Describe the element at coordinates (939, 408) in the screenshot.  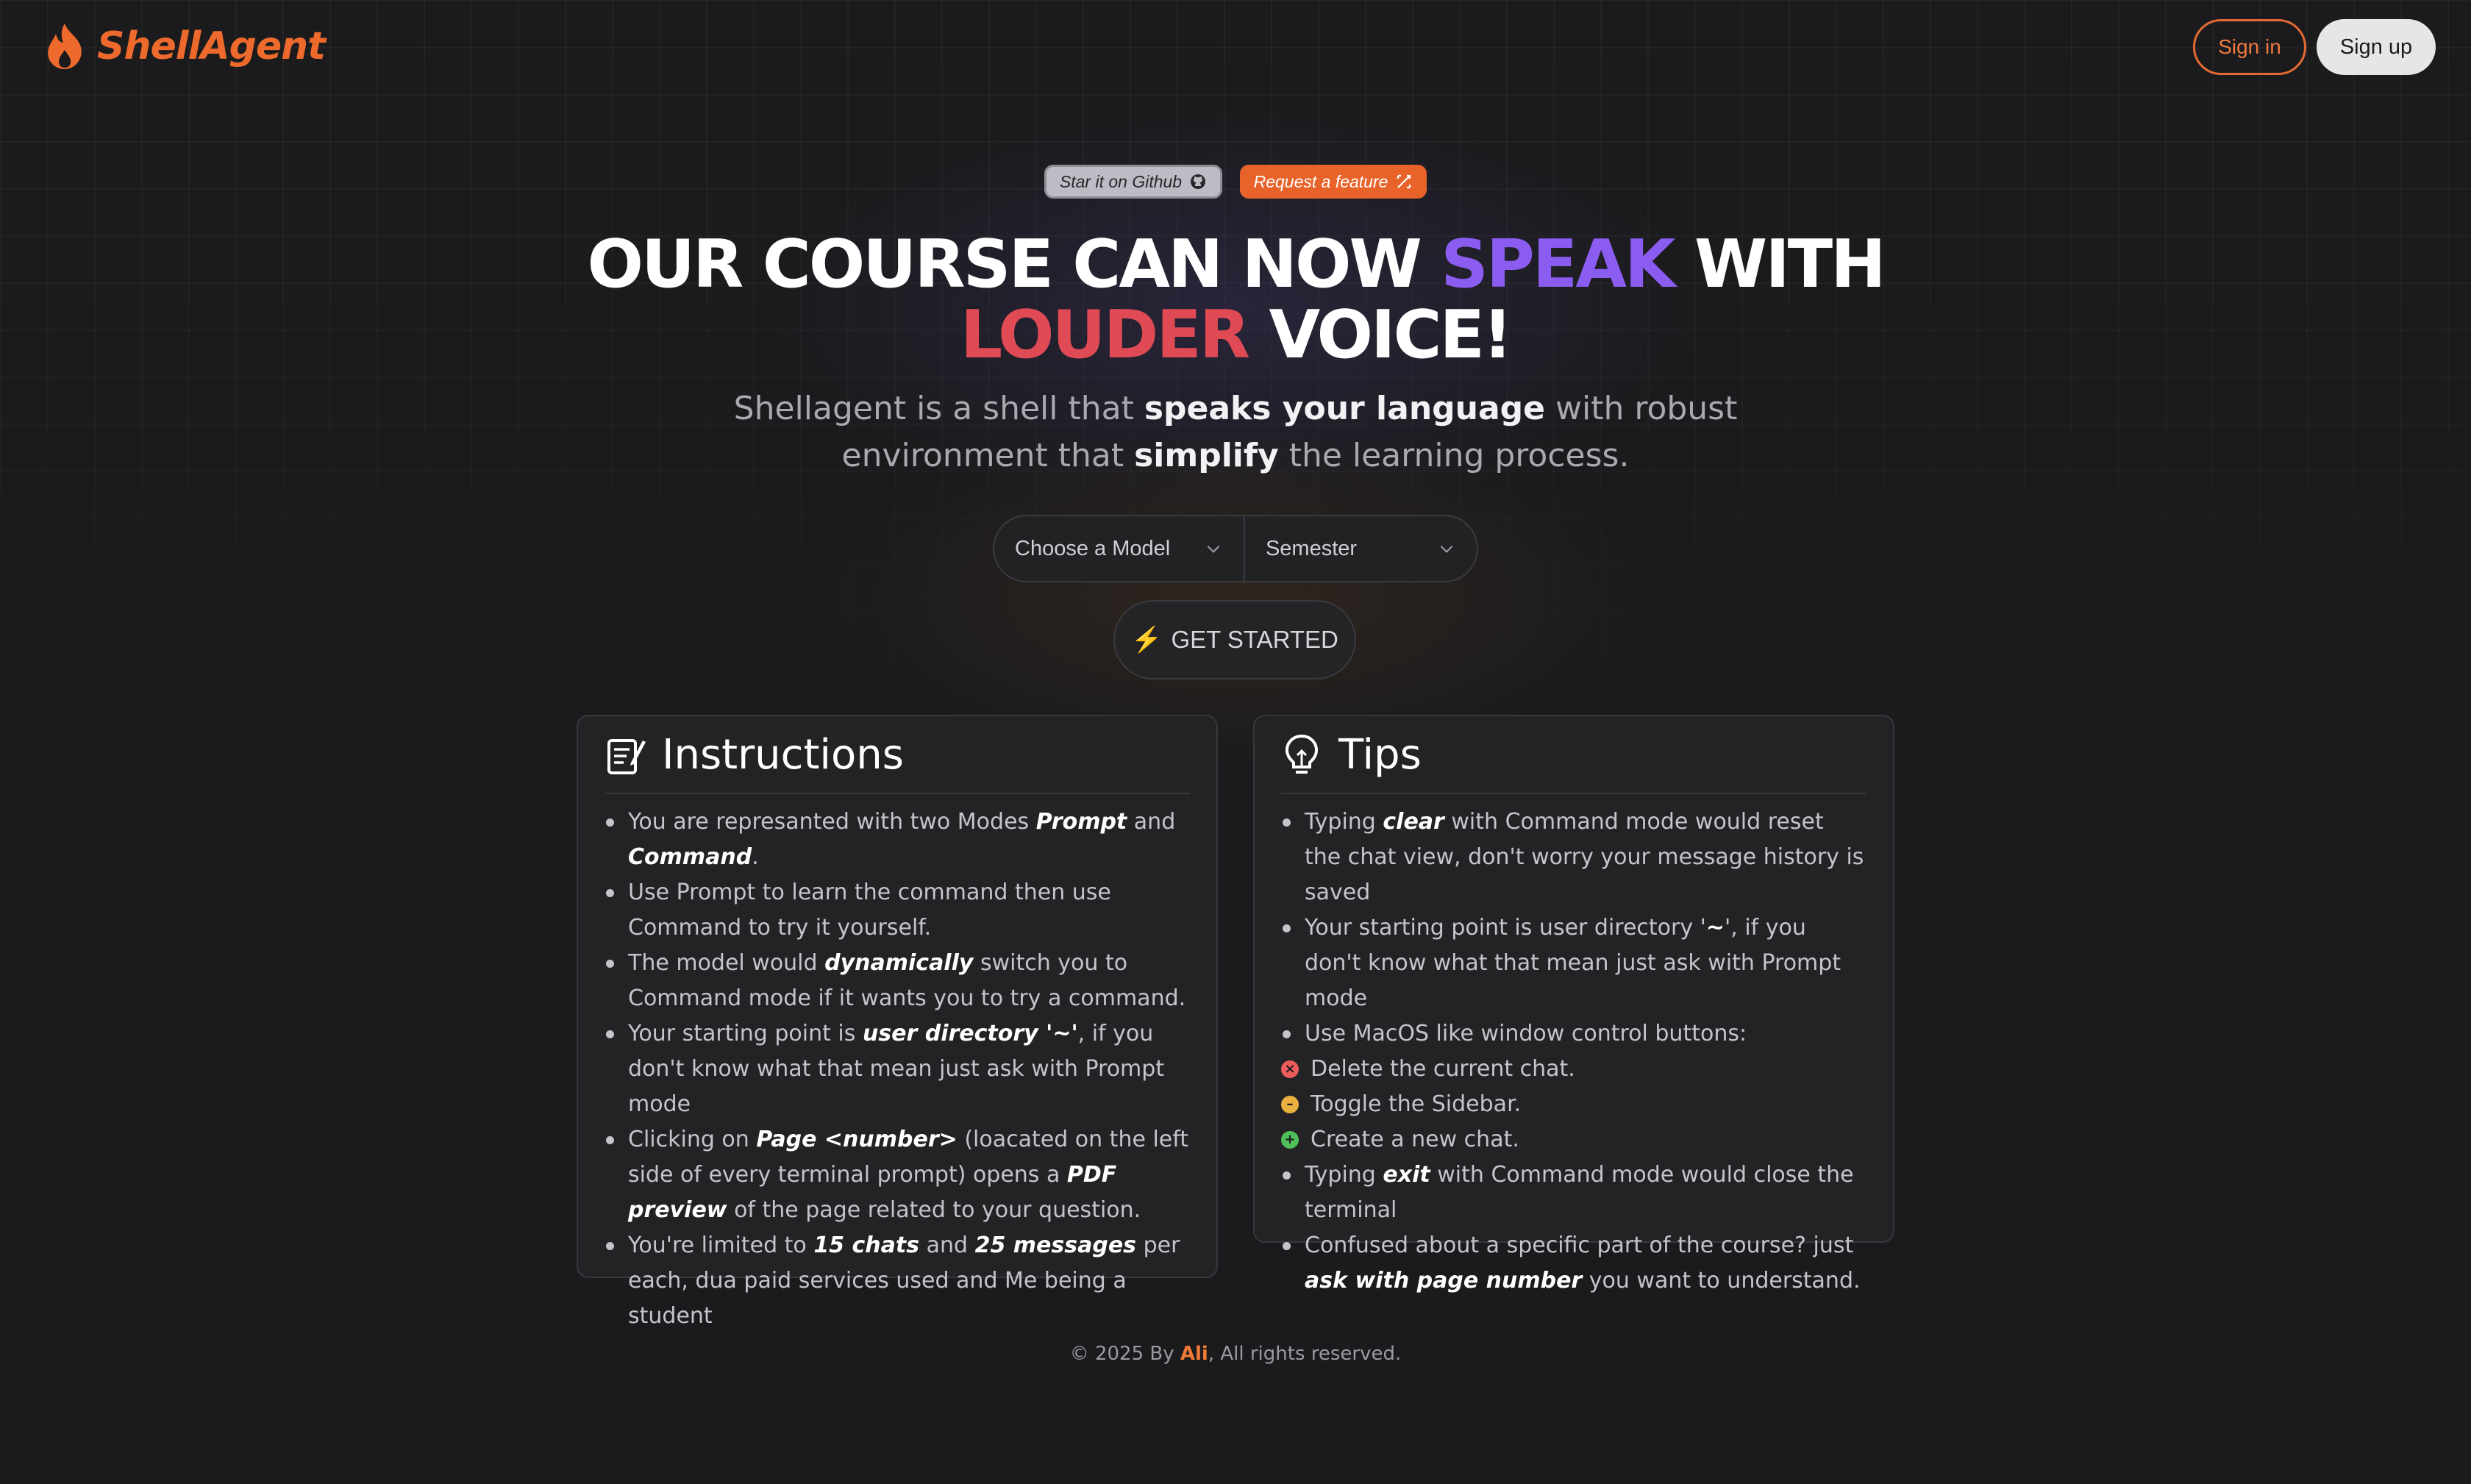
I see `subtitle-text: Shellagent is a shell that` at that location.